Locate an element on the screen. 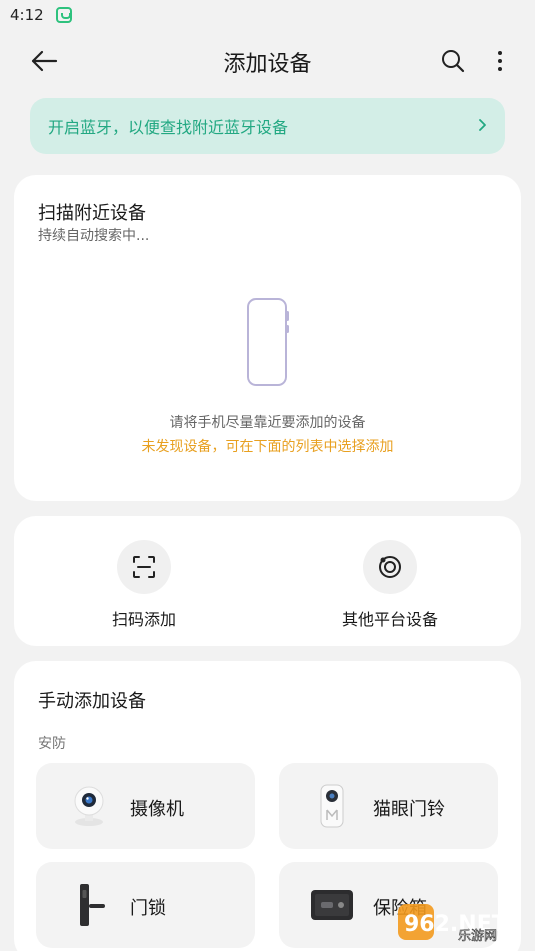  platform-icon-wrap is located at coordinates (390, 567).